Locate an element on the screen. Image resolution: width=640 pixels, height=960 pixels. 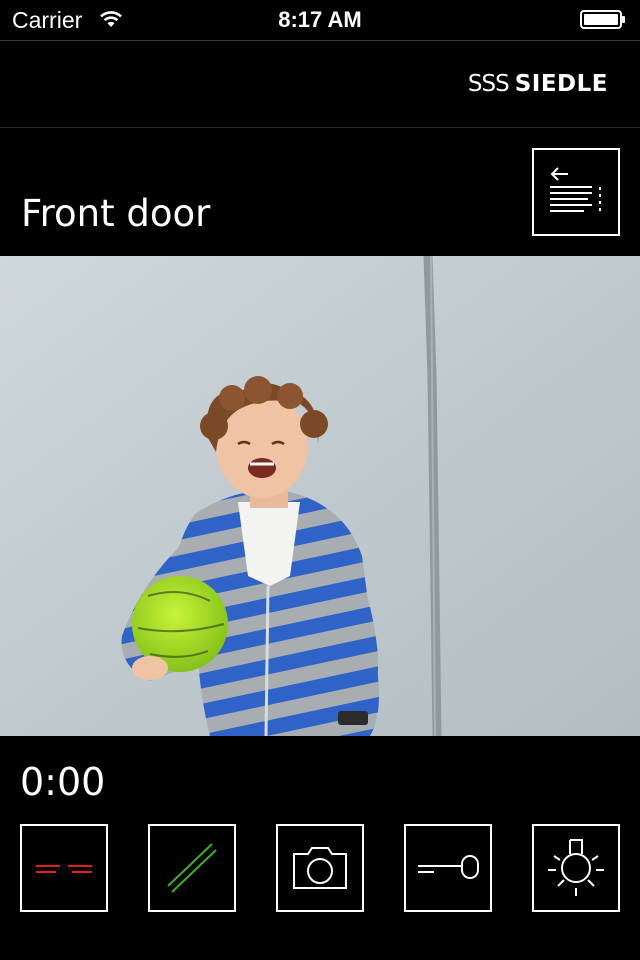
snapshot-button is located at coordinates (320, 868).